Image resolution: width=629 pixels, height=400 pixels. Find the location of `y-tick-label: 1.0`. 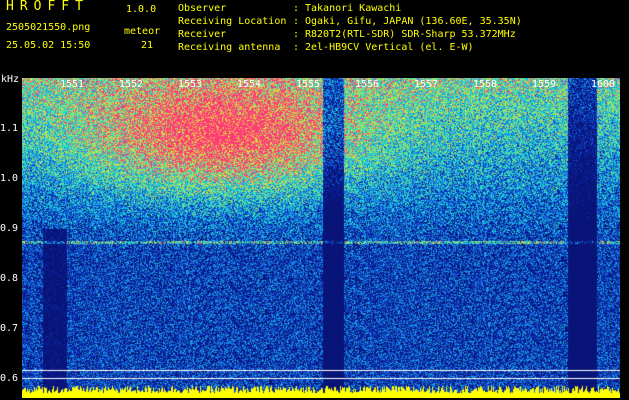

y-tick-label: 1.0 is located at coordinates (9, 178).